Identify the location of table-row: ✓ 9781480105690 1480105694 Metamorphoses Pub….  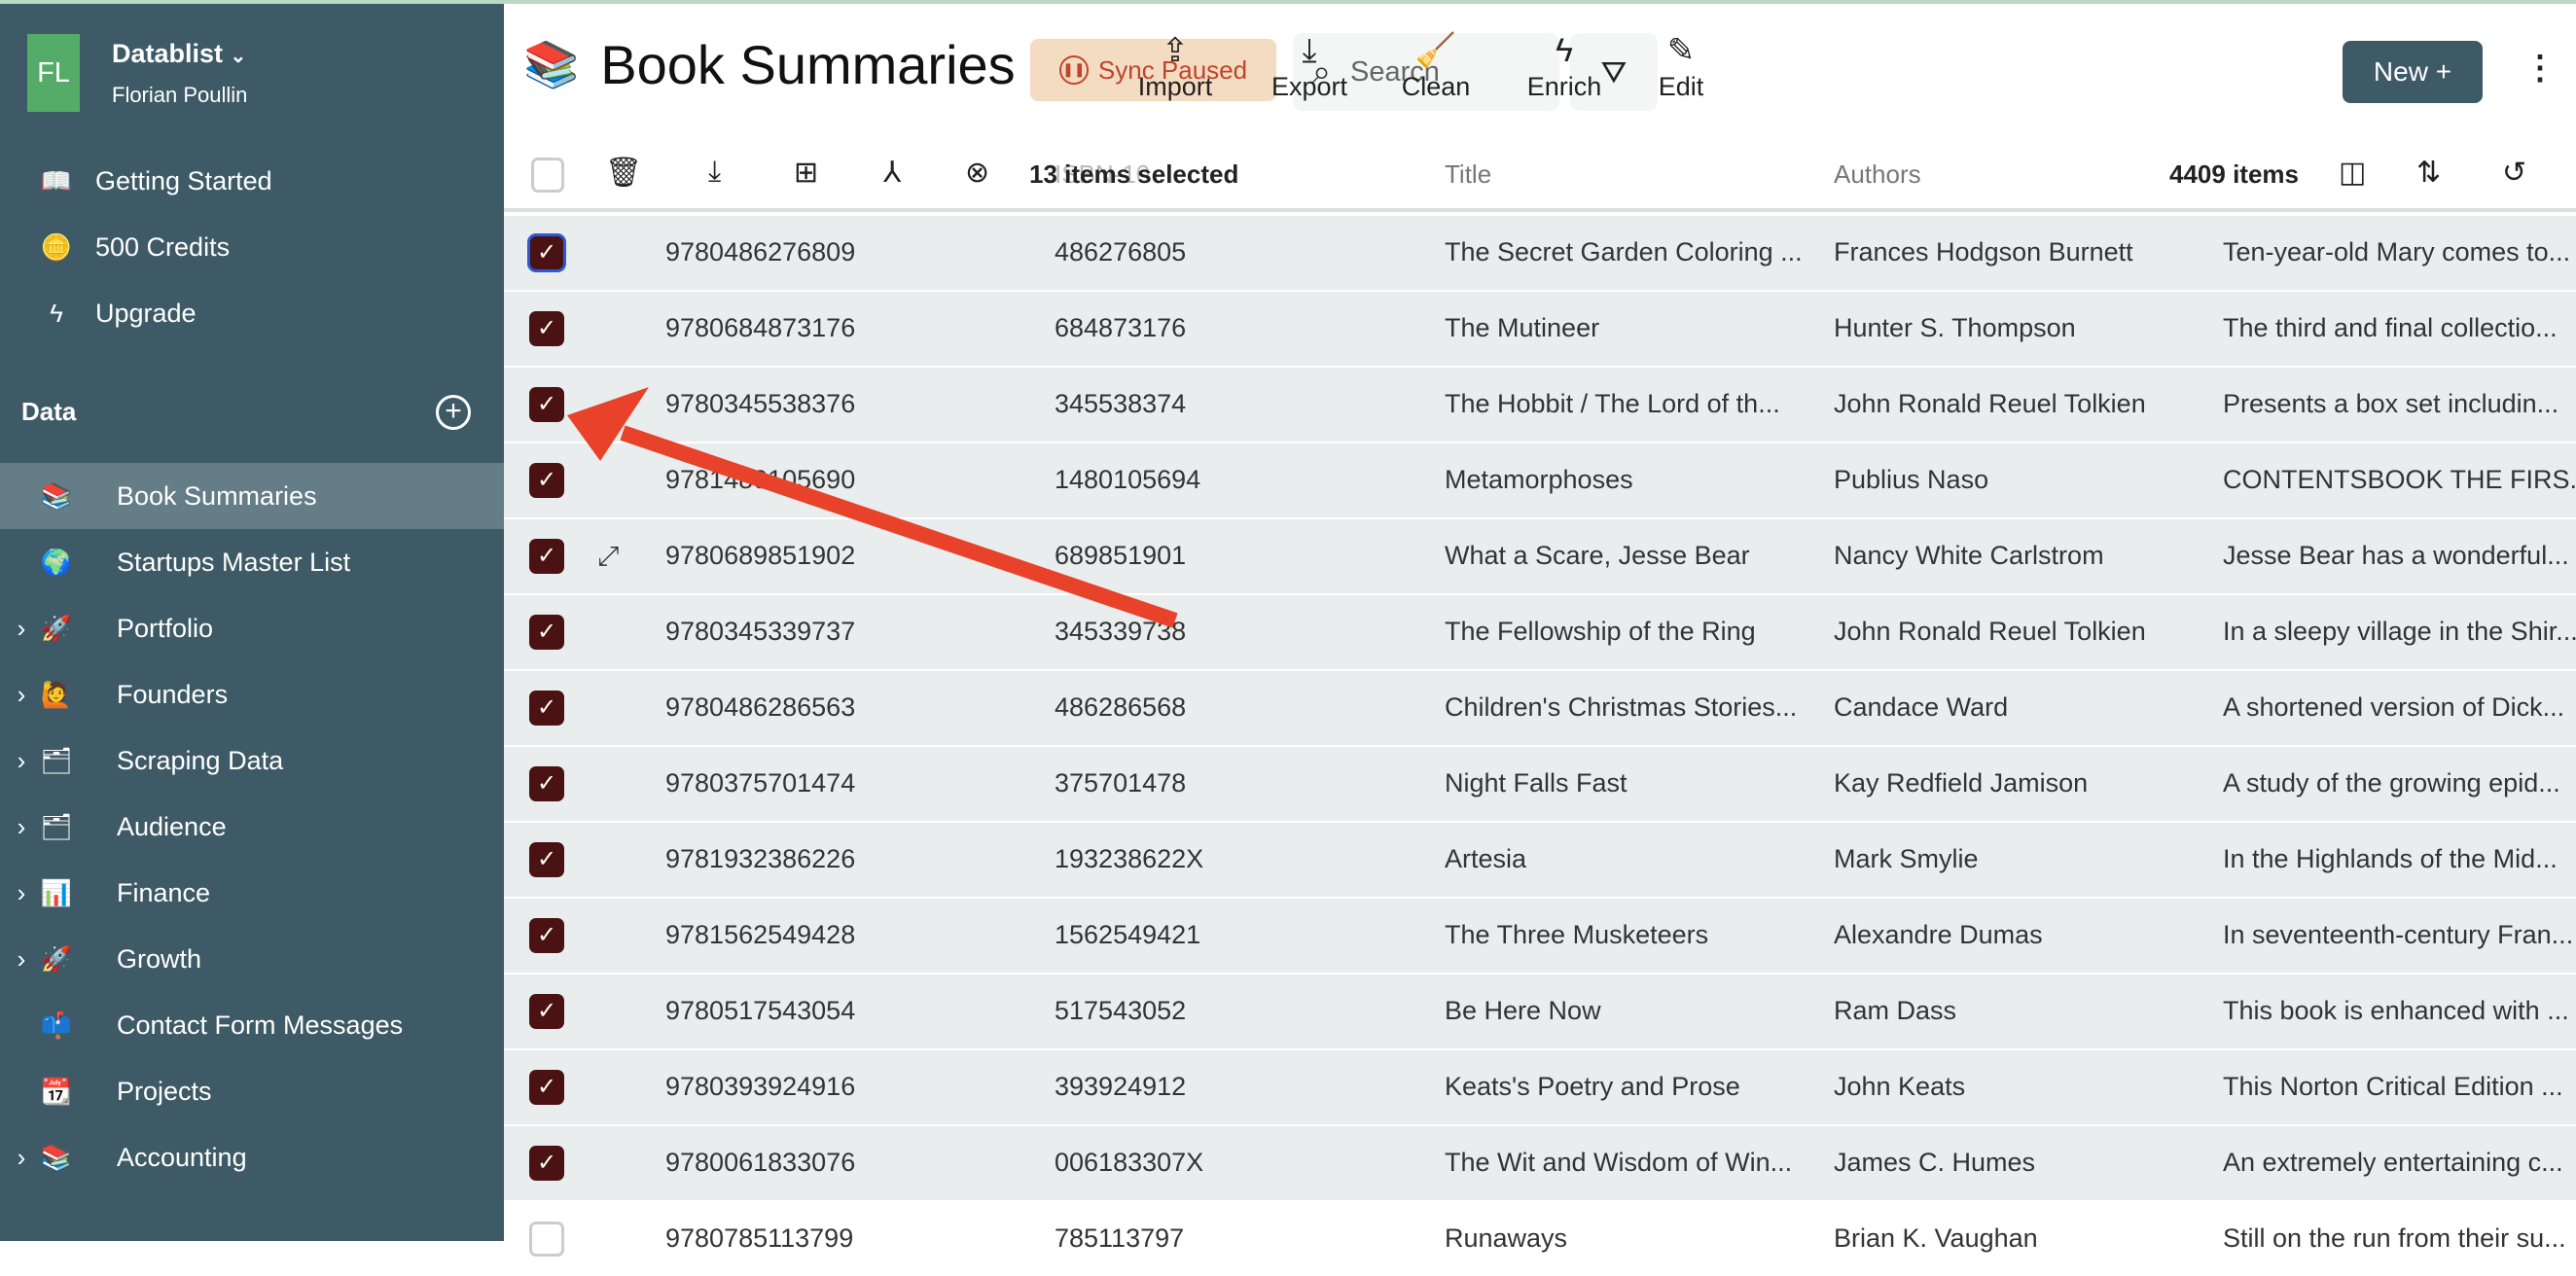
(1540, 480).